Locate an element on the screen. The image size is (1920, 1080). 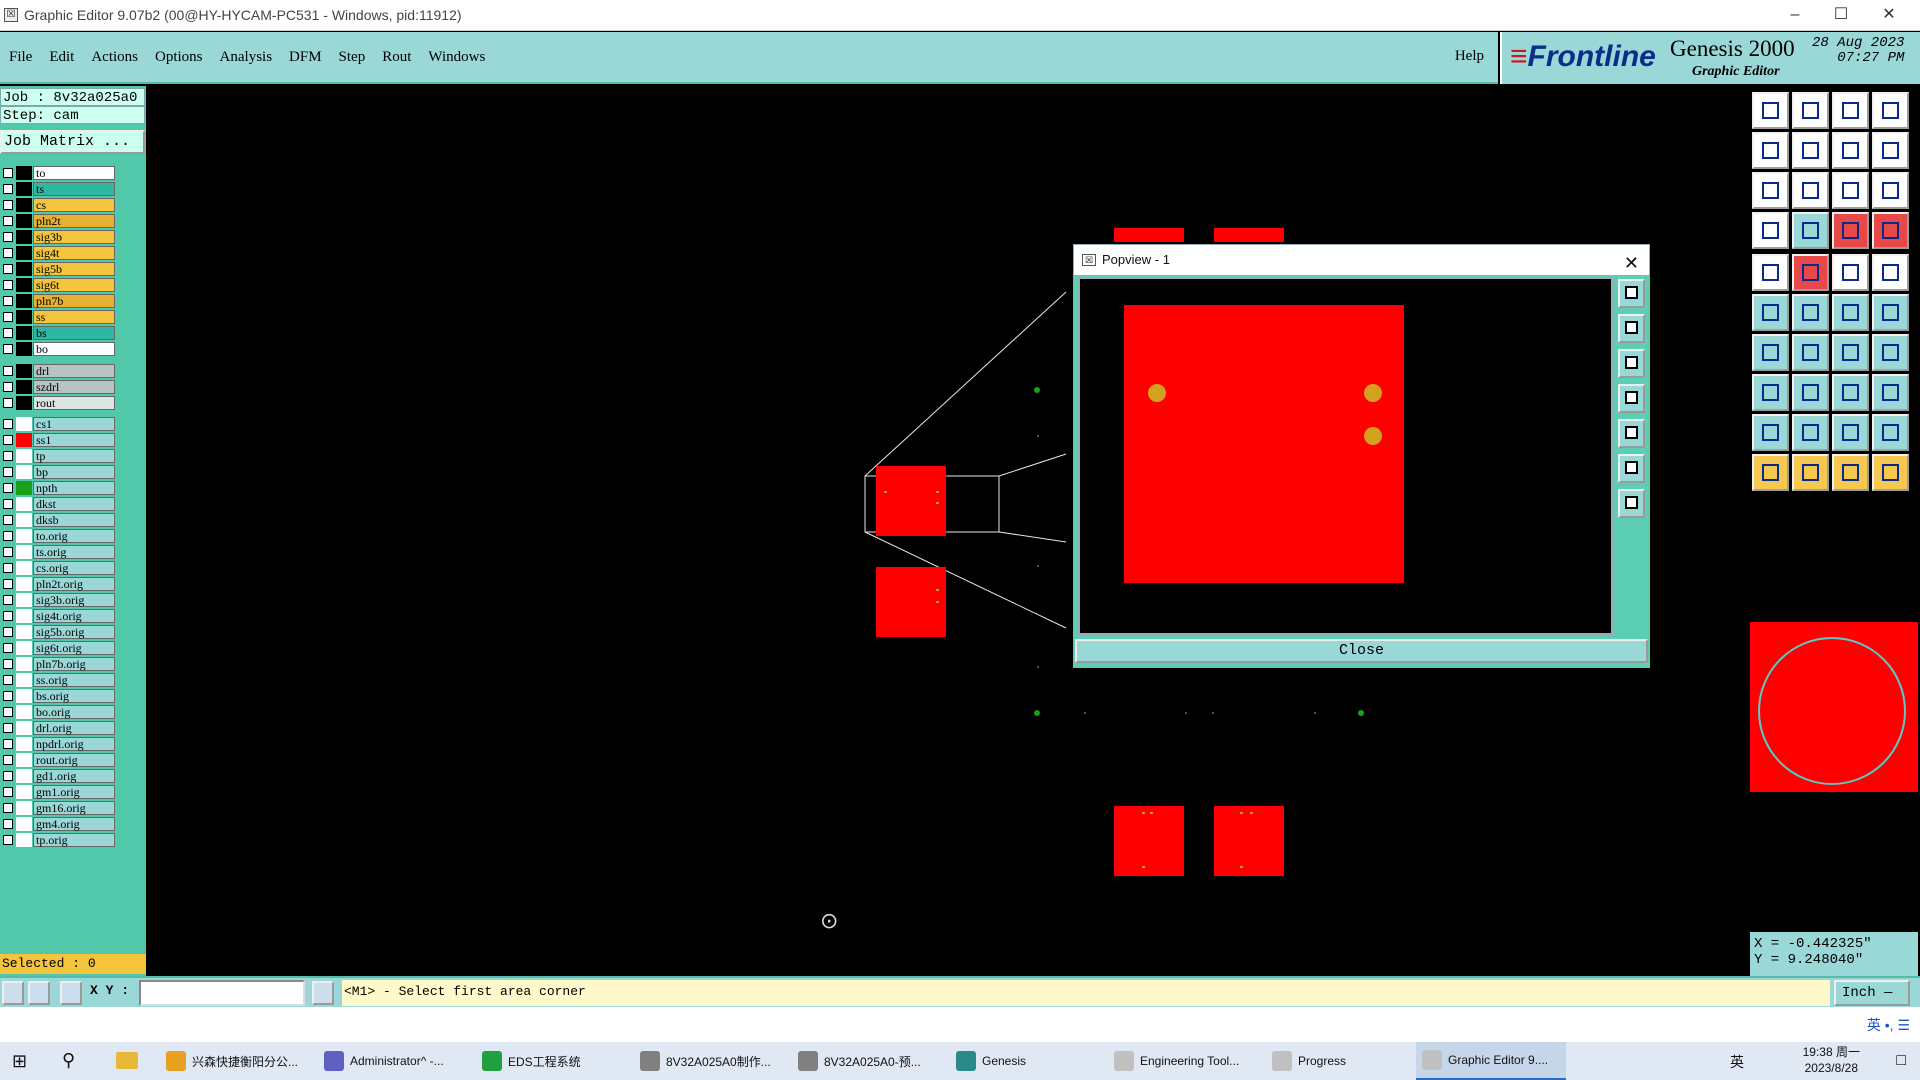
layer-row: drl is located at coordinates (59, 371).